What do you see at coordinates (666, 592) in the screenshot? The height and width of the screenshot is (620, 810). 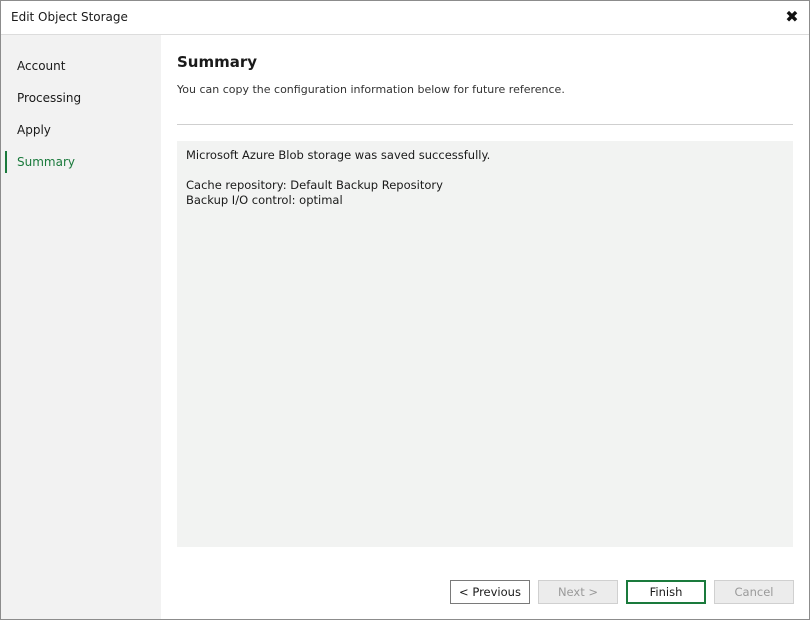 I see `finish-button: Finish` at bounding box center [666, 592].